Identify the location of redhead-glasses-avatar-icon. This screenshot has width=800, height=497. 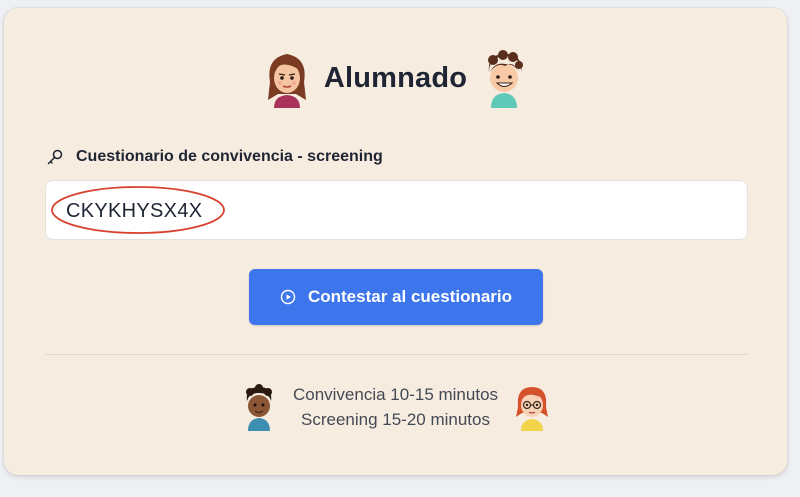
(532, 409).